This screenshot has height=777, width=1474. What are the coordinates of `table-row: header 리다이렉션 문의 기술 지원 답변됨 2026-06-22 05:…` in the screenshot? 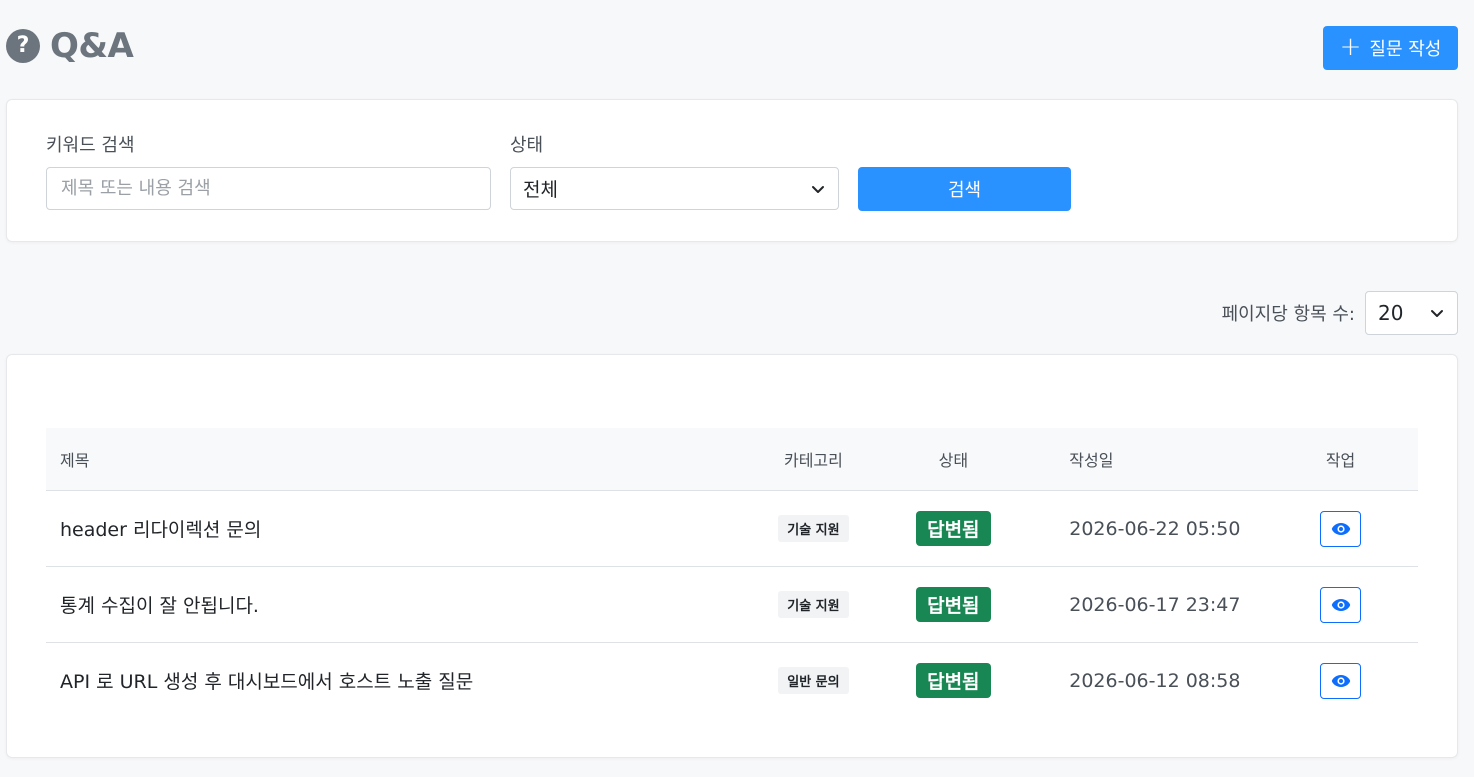 It's located at (732, 529).